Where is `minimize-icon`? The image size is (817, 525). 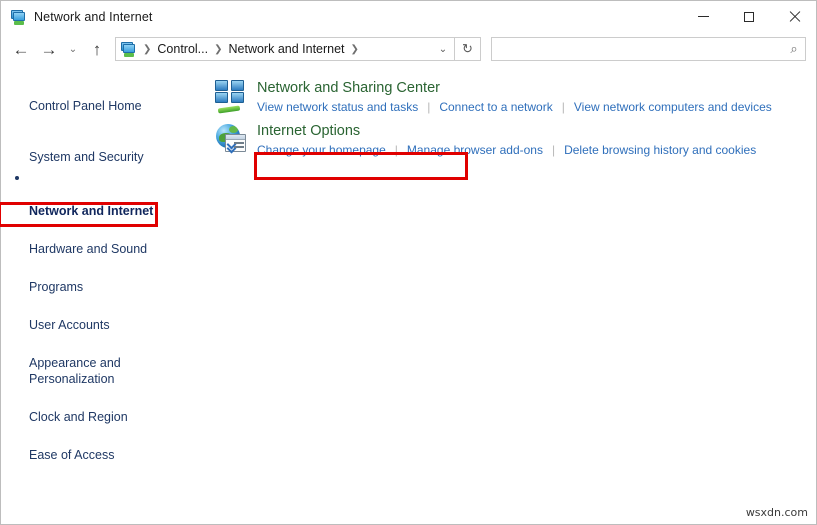
minimize-icon is located at coordinates (703, 16).